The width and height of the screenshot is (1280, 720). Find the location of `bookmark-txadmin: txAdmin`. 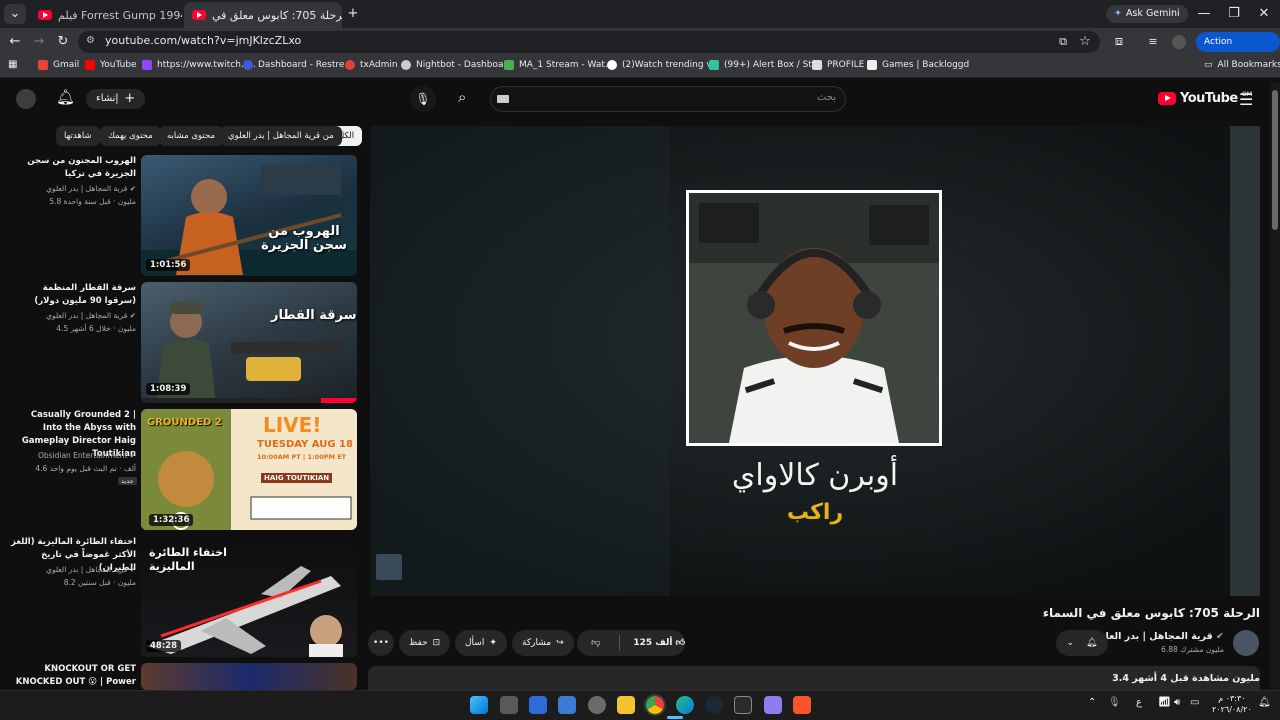

bookmark-txadmin: txAdmin is located at coordinates (371, 65).